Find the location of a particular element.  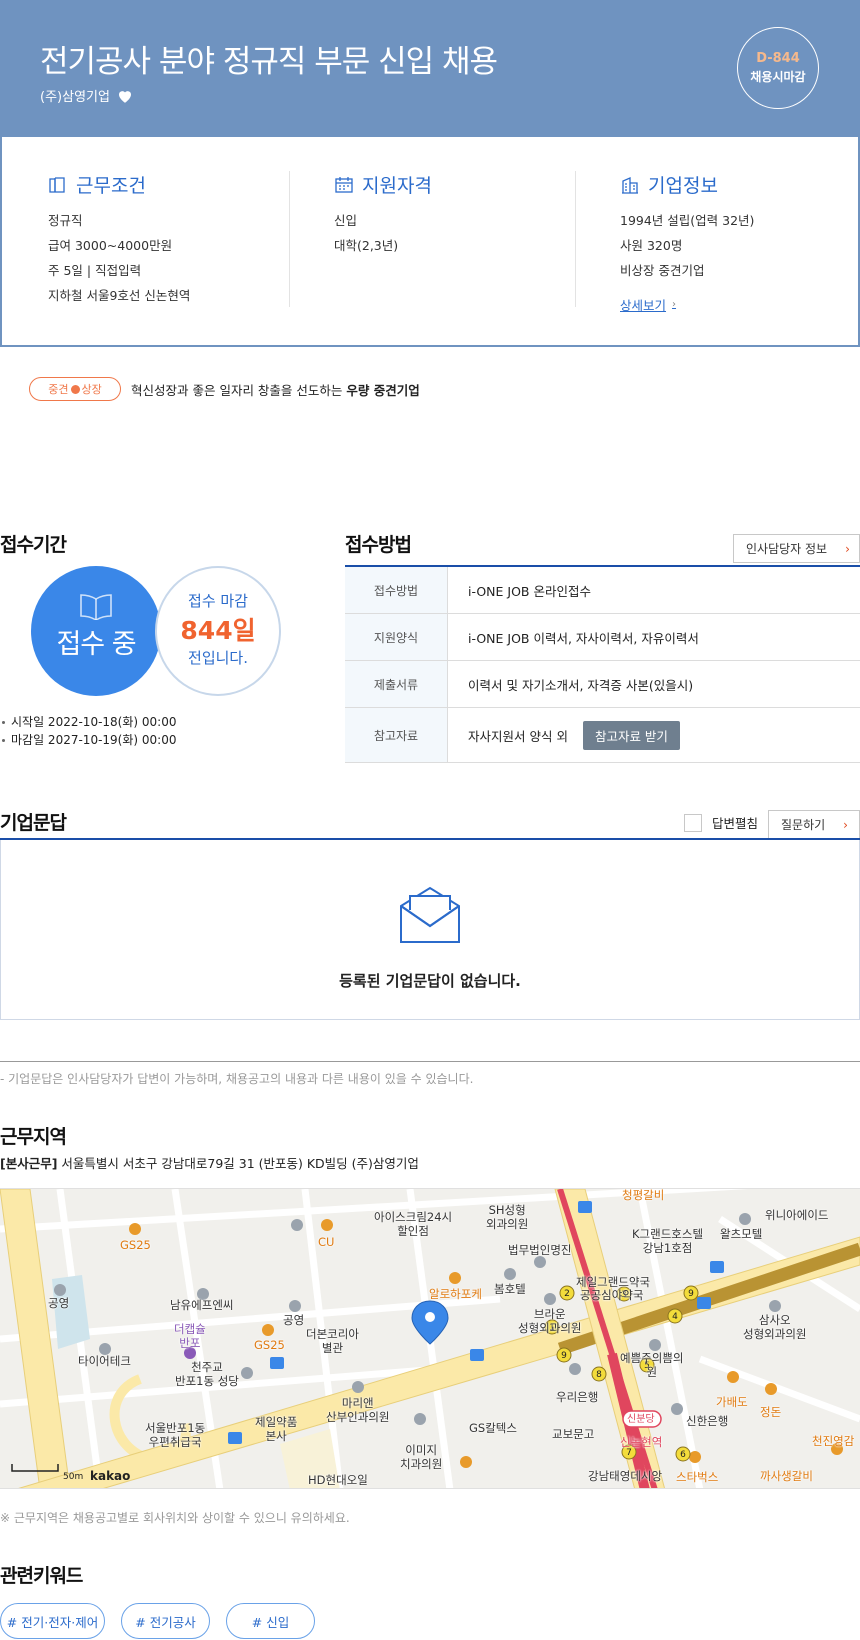

keyword-tag: # 전기·전자·제어 is located at coordinates (52, 1621).